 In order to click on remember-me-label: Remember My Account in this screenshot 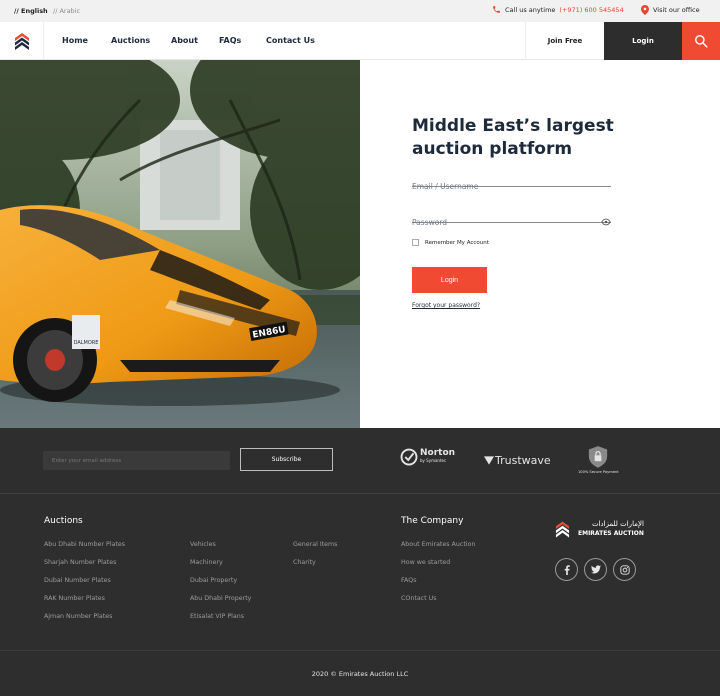, I will do `click(457, 242)`.